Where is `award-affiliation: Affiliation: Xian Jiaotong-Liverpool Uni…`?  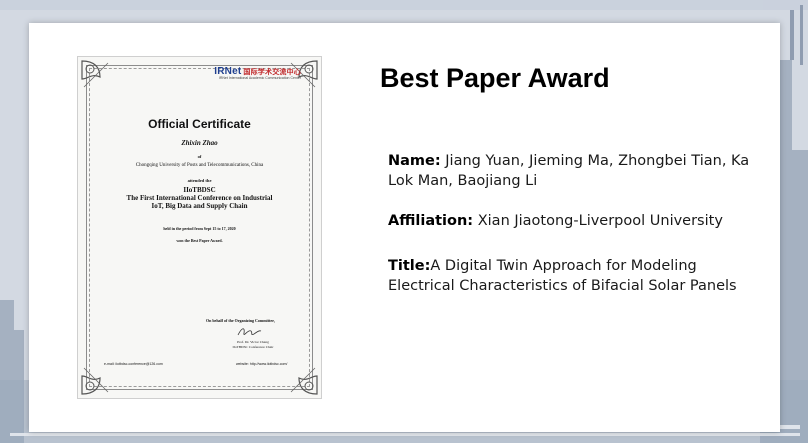 award-affiliation: Affiliation: Xian Jiaotong-Liverpool Uni… is located at coordinates (573, 221).